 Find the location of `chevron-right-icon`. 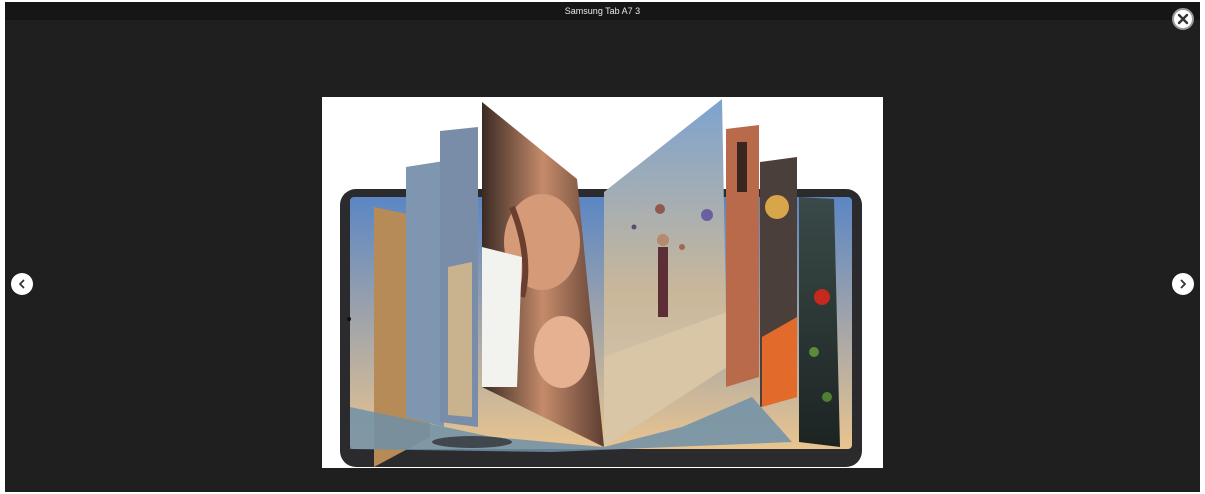

chevron-right-icon is located at coordinates (1183, 284).